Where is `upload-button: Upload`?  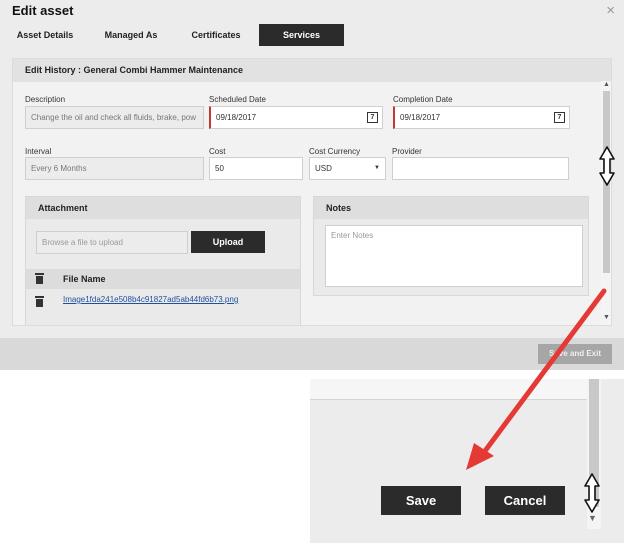
upload-button: Upload is located at coordinates (228, 242).